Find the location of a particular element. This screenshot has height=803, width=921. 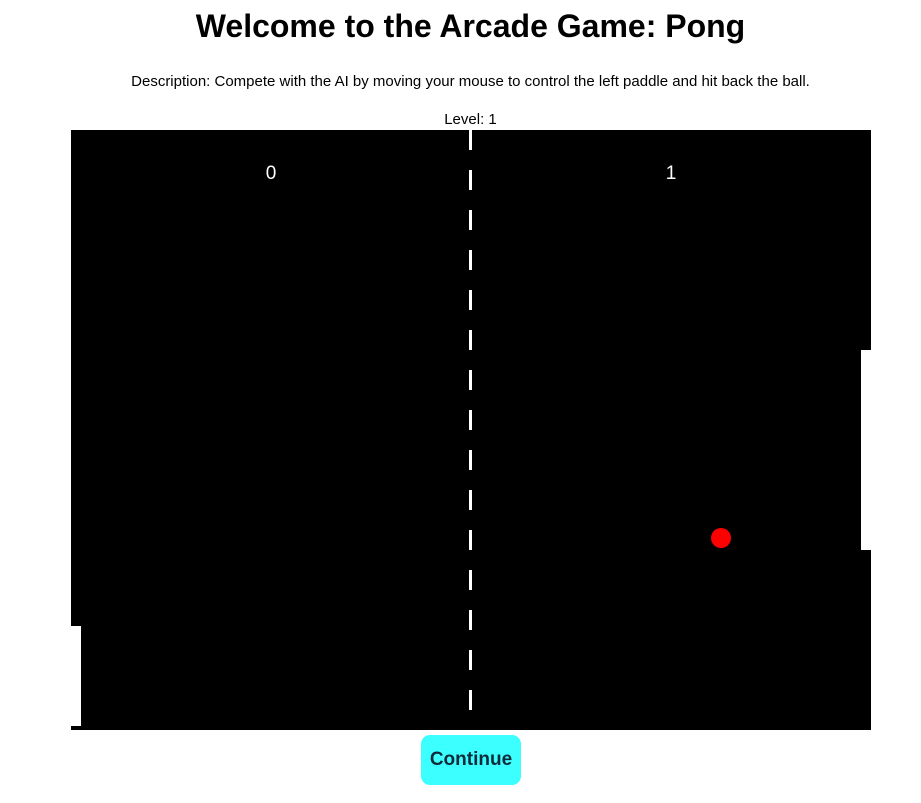

ai-paddle is located at coordinates (866, 450).